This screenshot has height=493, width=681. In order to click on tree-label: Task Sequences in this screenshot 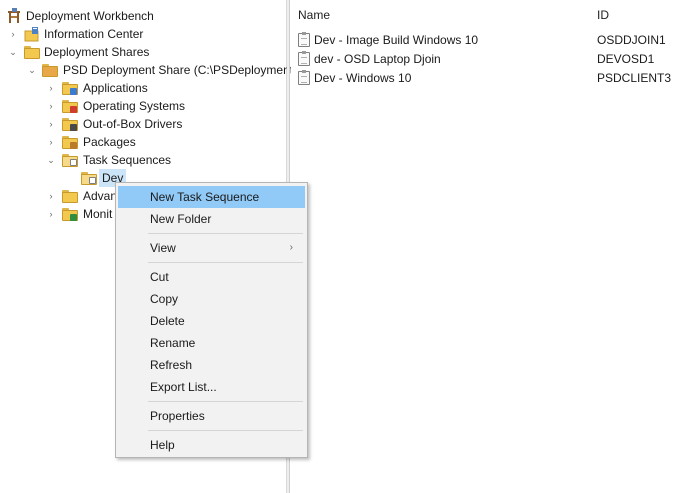, I will do `click(127, 160)`.